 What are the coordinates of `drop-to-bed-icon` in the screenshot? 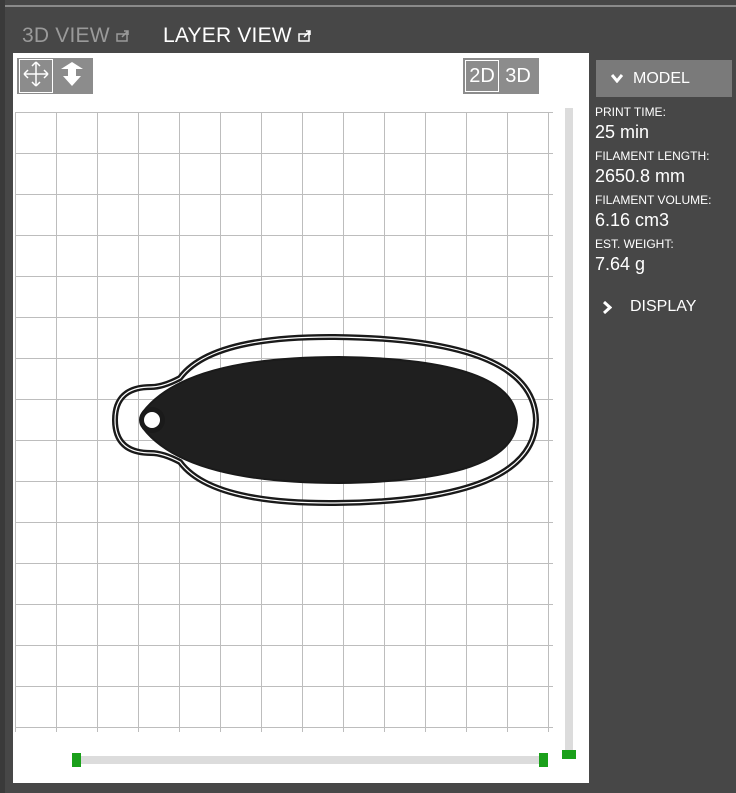 It's located at (72, 76).